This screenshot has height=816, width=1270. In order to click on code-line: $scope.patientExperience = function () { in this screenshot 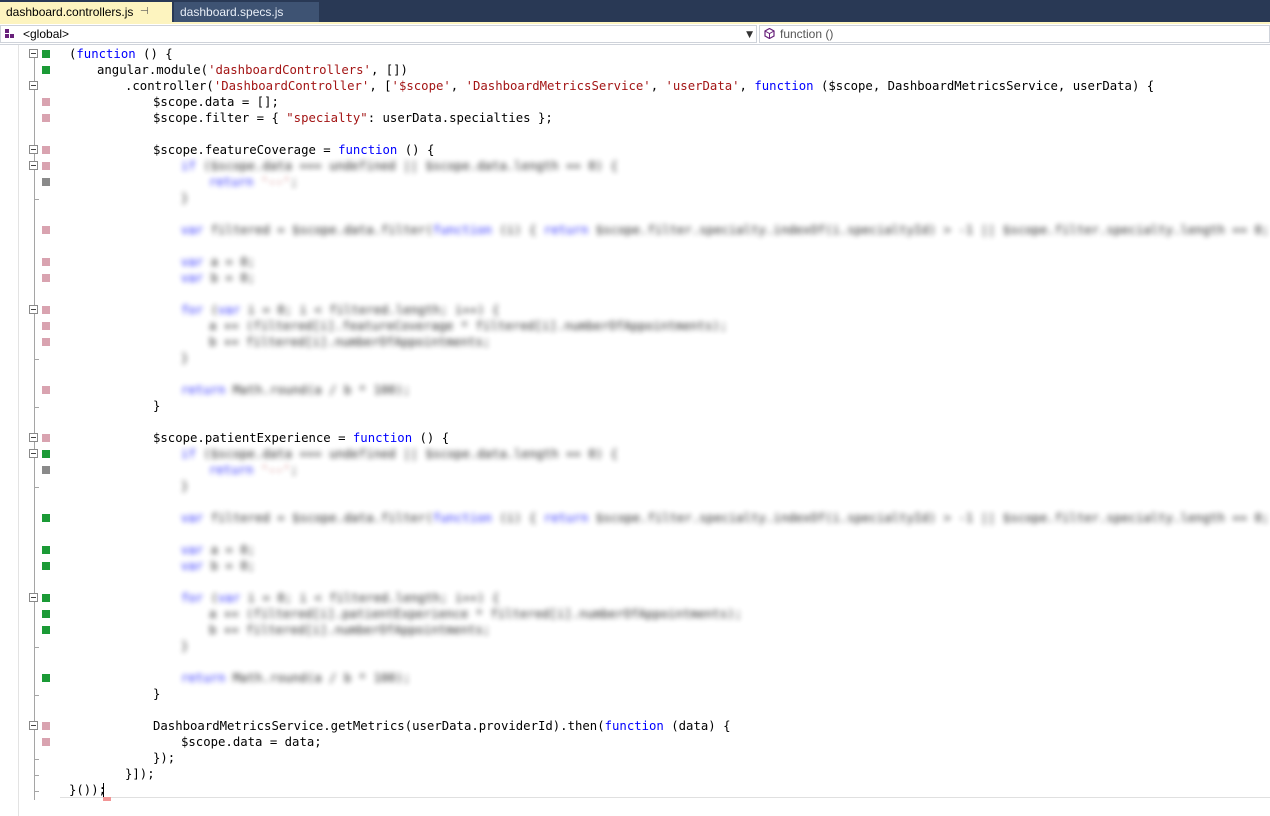, I will do `click(635, 438)`.